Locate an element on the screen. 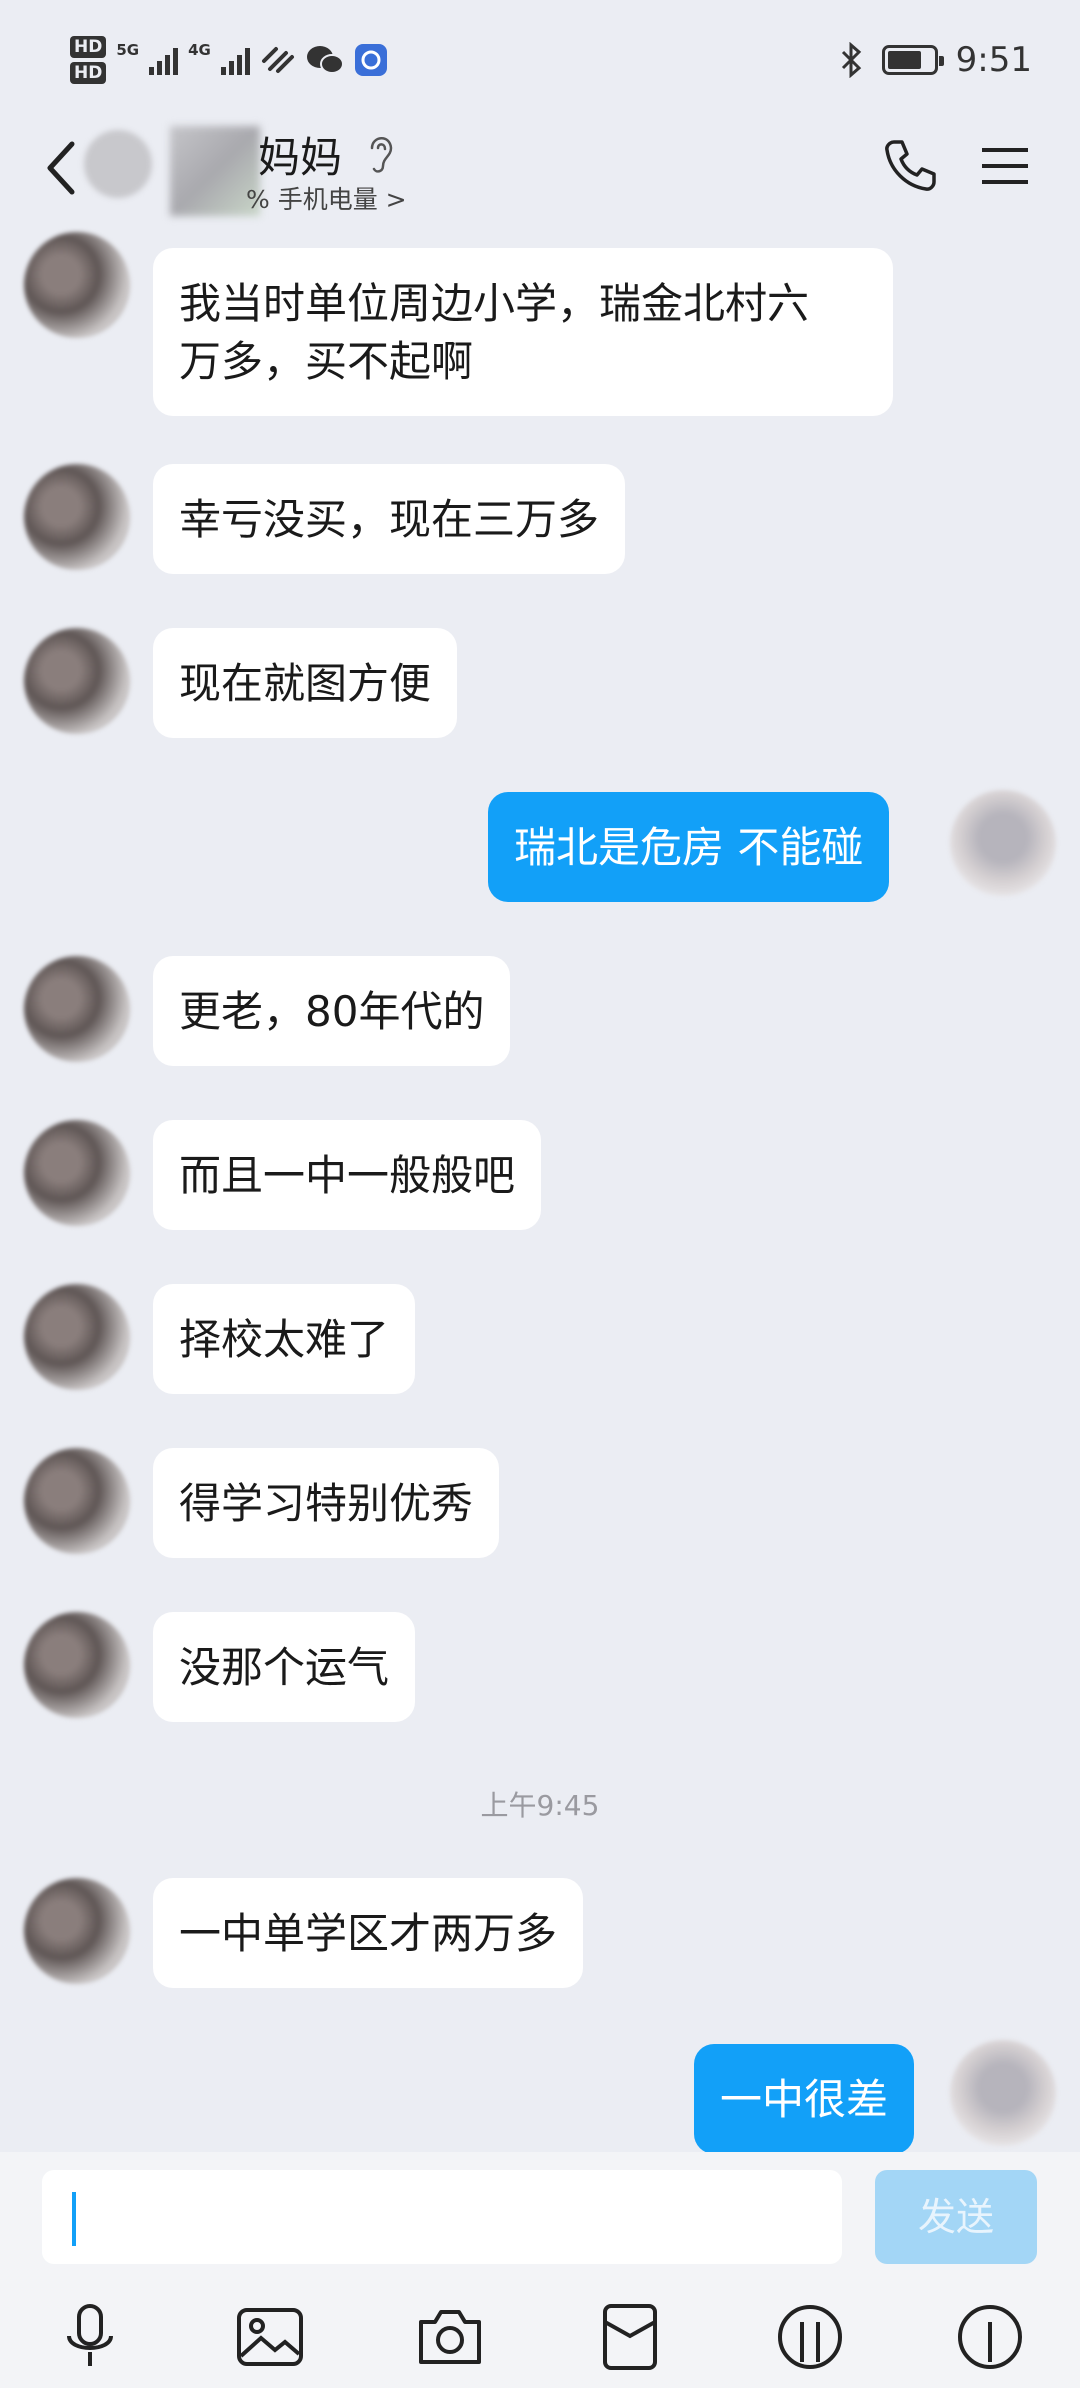 The image size is (1080, 2388). battery-icon is located at coordinates (912, 60).